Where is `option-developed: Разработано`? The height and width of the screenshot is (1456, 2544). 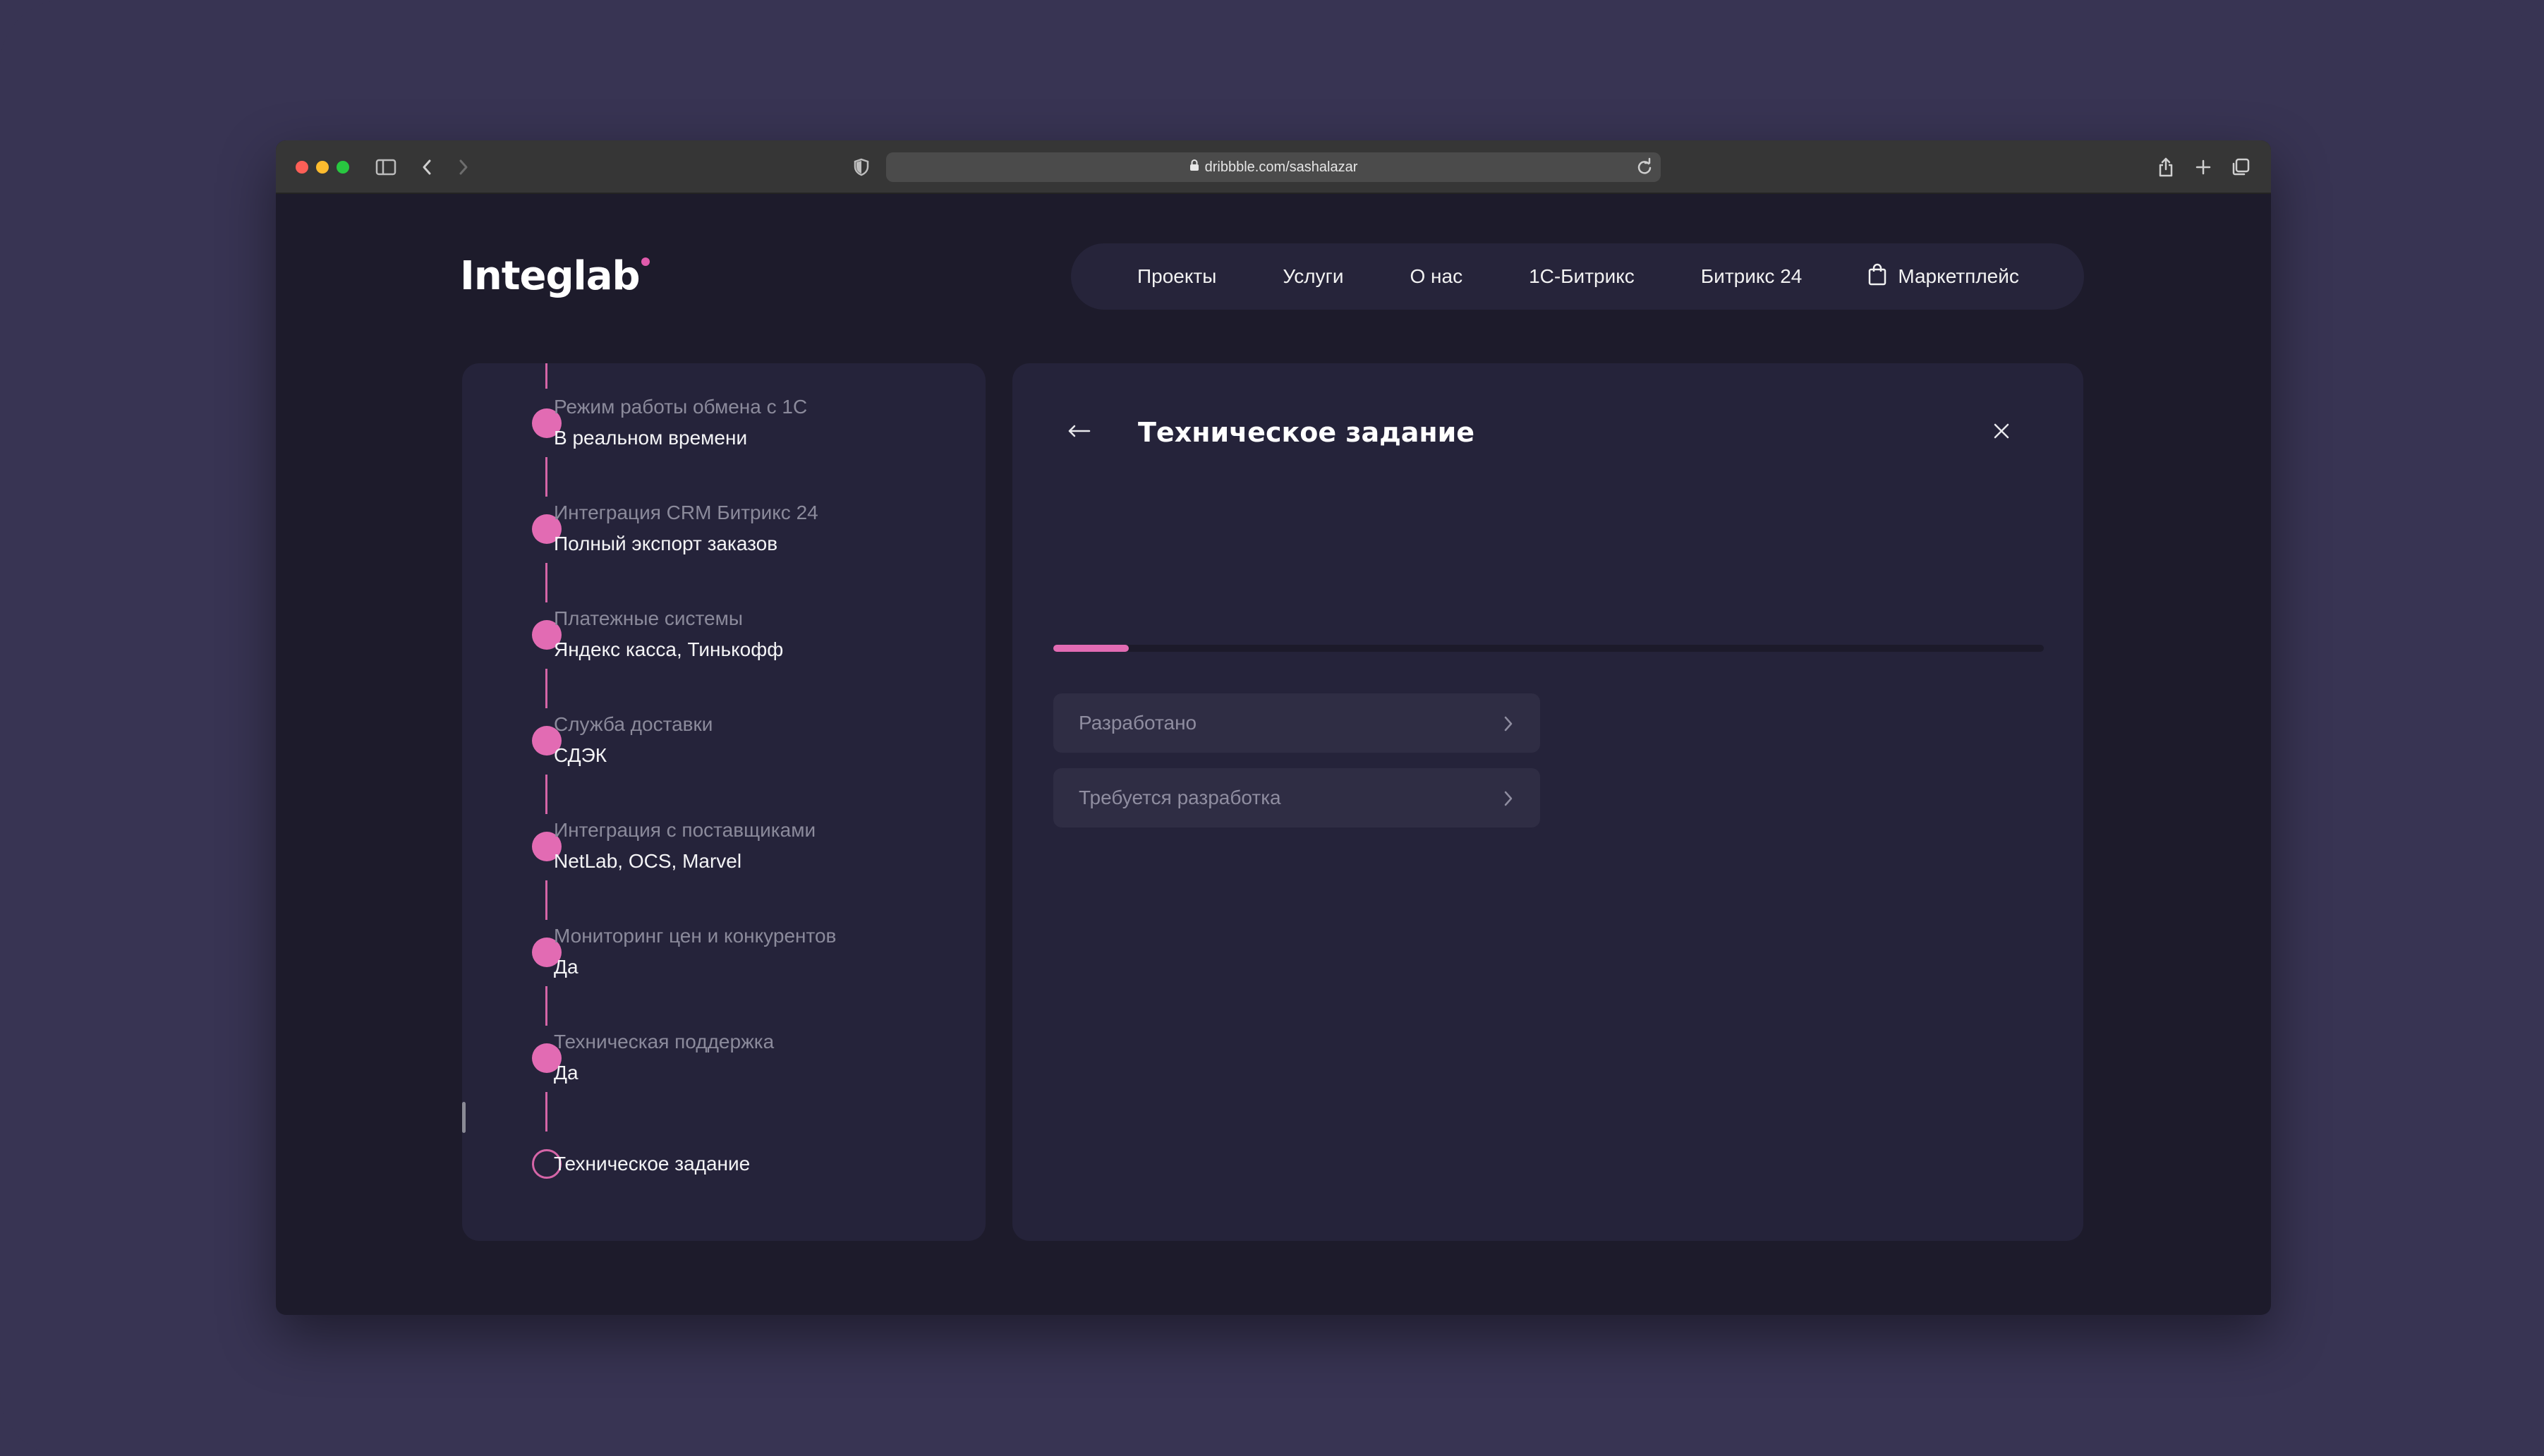 option-developed: Разработано is located at coordinates (1297, 723).